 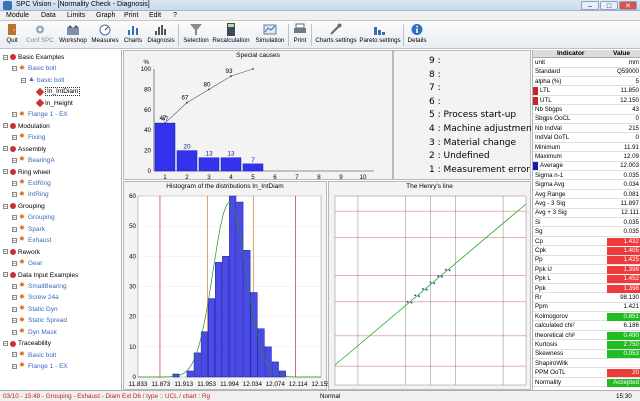 What do you see at coordinates (586, 148) in the screenshot?
I see `indicator-row: Minimum 11.91` at bounding box center [586, 148].